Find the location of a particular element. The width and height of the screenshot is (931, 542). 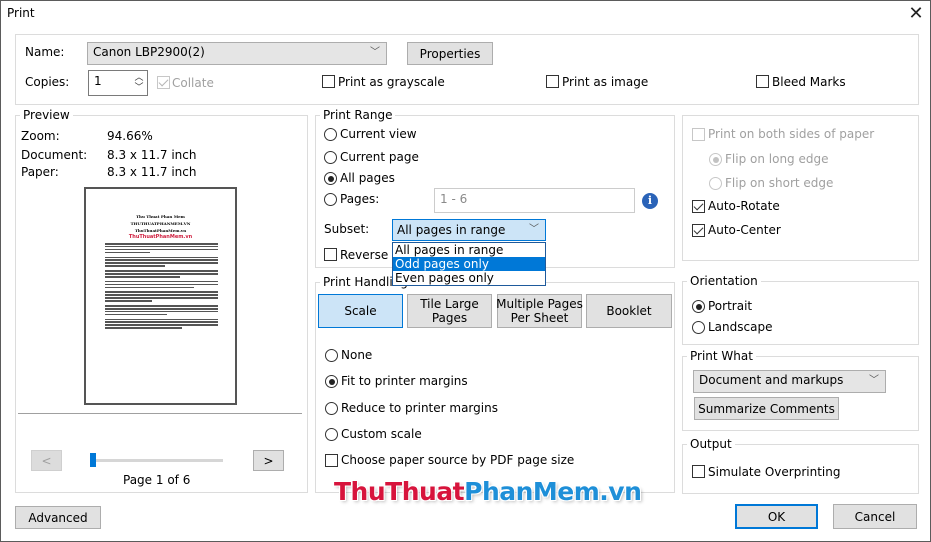

ok-button: OK is located at coordinates (776, 516).